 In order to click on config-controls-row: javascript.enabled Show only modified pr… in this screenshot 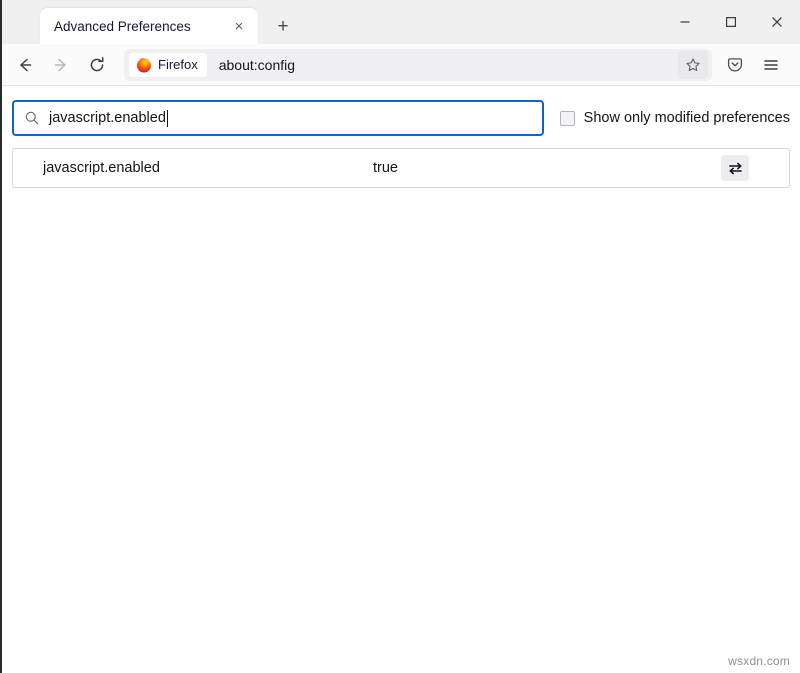, I will do `click(401, 111)`.